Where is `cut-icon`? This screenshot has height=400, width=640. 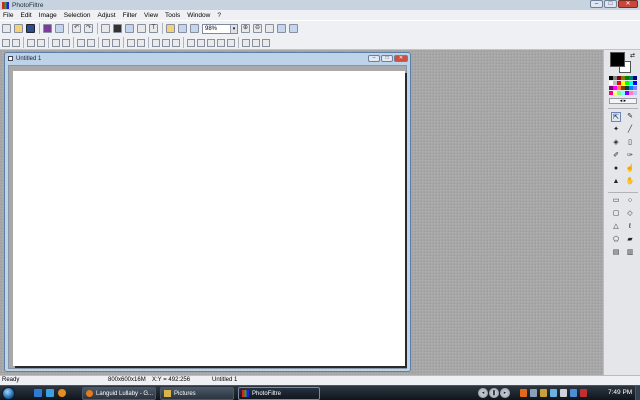
cut-icon is located at coordinates (105, 28).